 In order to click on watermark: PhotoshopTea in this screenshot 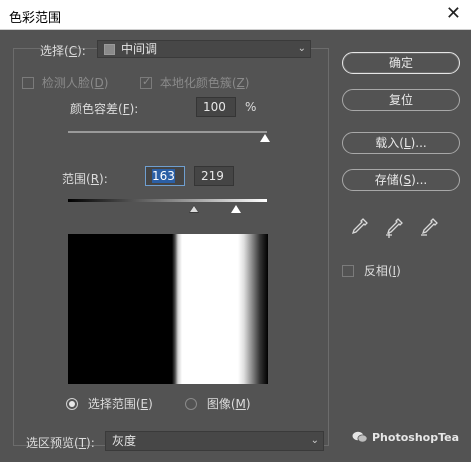, I will do `click(405, 437)`.